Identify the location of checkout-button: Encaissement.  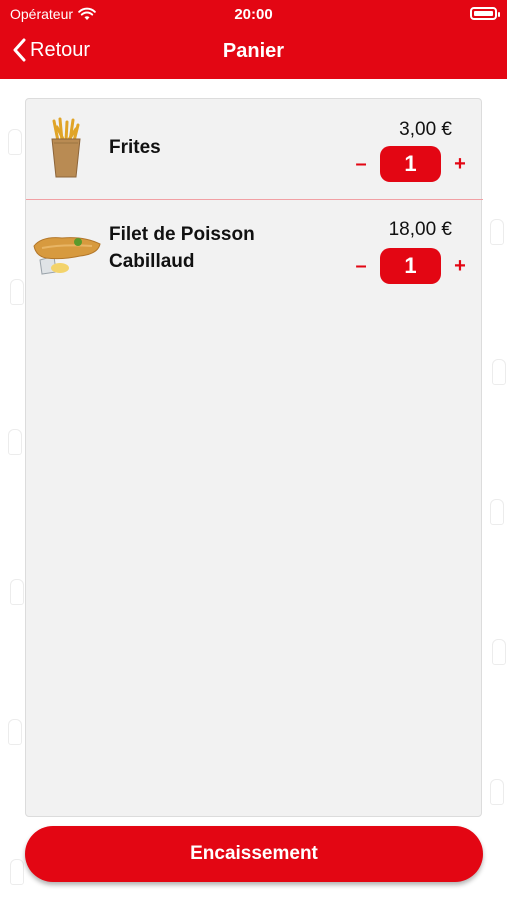
(254, 854).